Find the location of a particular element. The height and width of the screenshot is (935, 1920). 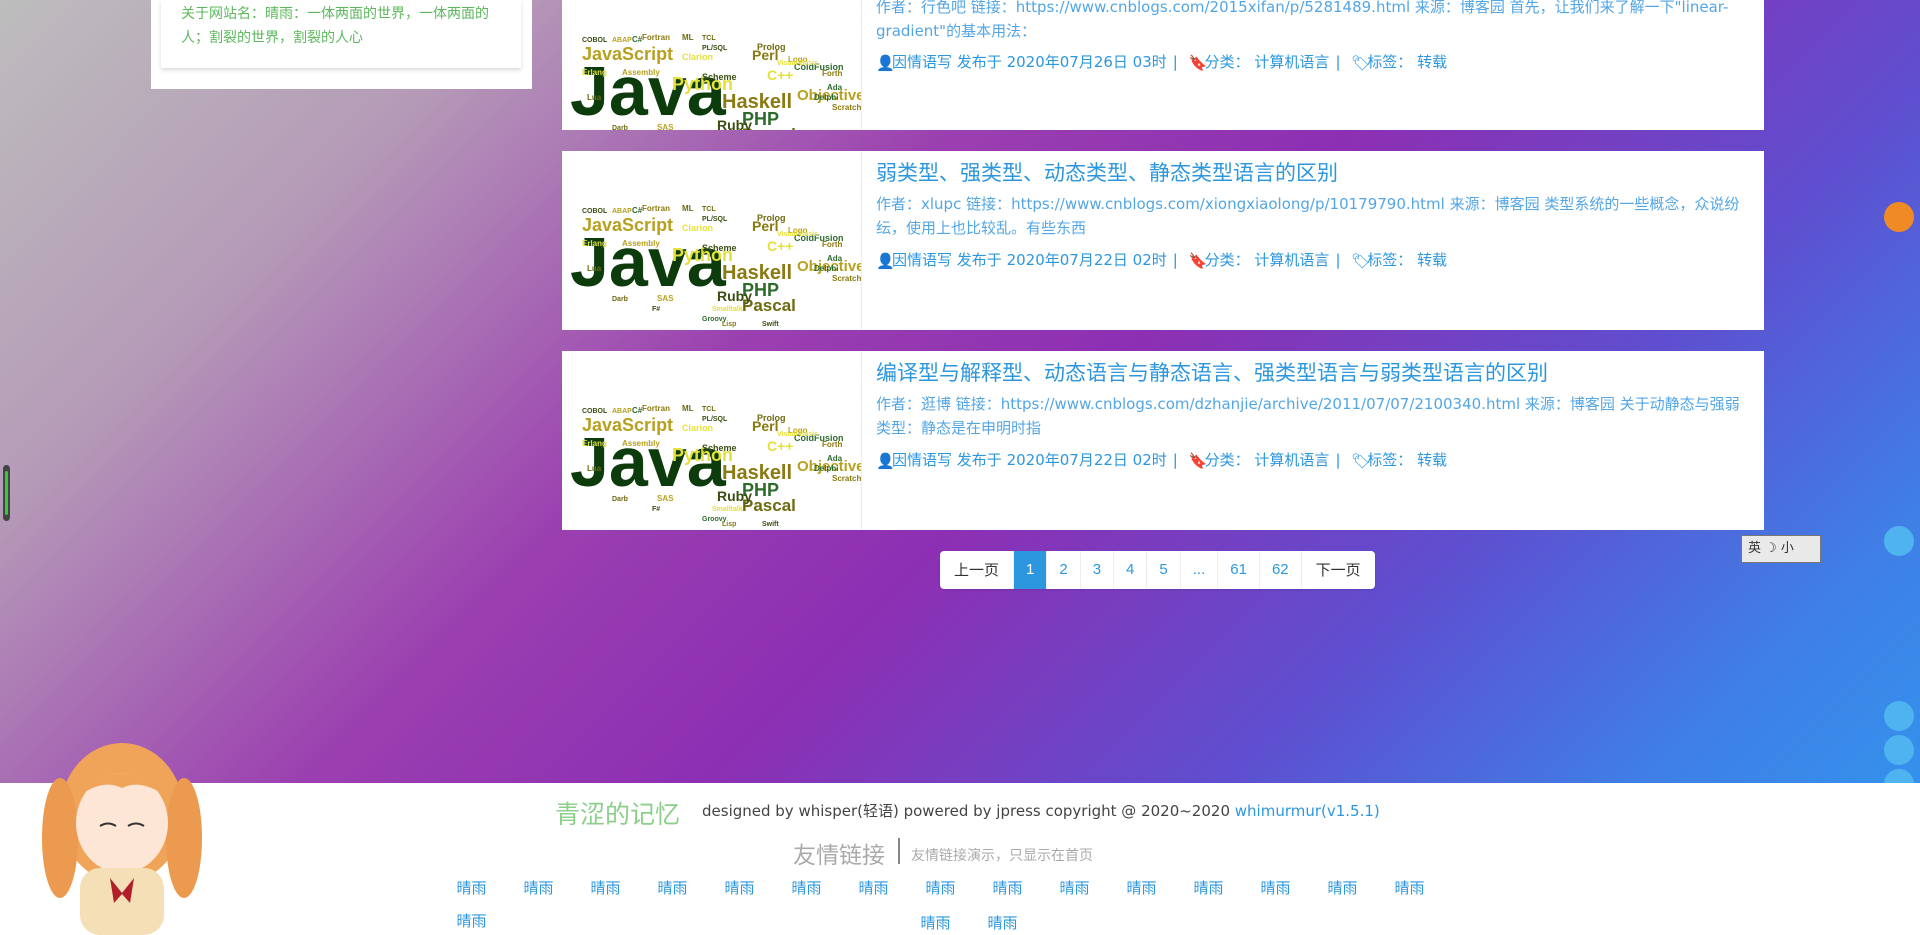

language-switcher: 英 ☽ 小 is located at coordinates (1781, 549).